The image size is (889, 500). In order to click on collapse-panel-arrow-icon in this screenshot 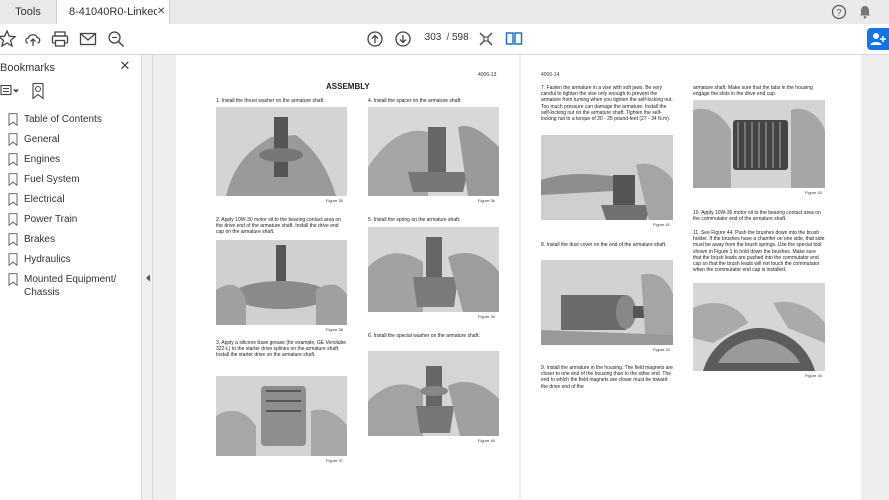, I will do `click(148, 275)`.